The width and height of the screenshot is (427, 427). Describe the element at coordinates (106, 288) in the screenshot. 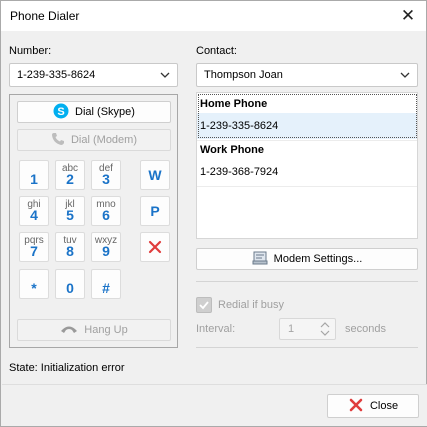

I see `key-hash-digit: #` at that location.